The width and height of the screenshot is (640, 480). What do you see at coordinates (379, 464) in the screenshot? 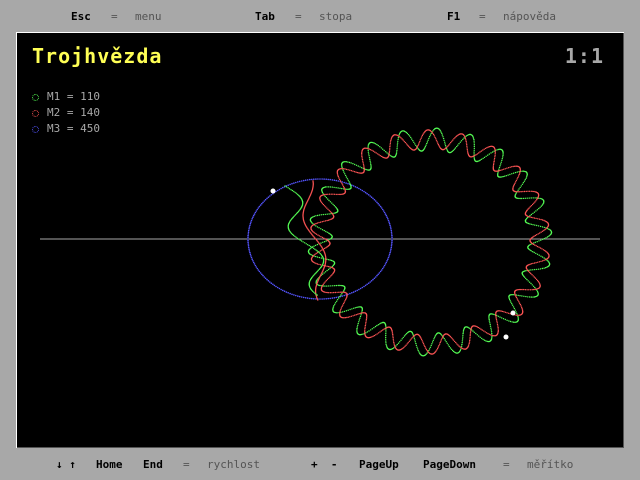
I see `pageup-key: PageUp` at bounding box center [379, 464].